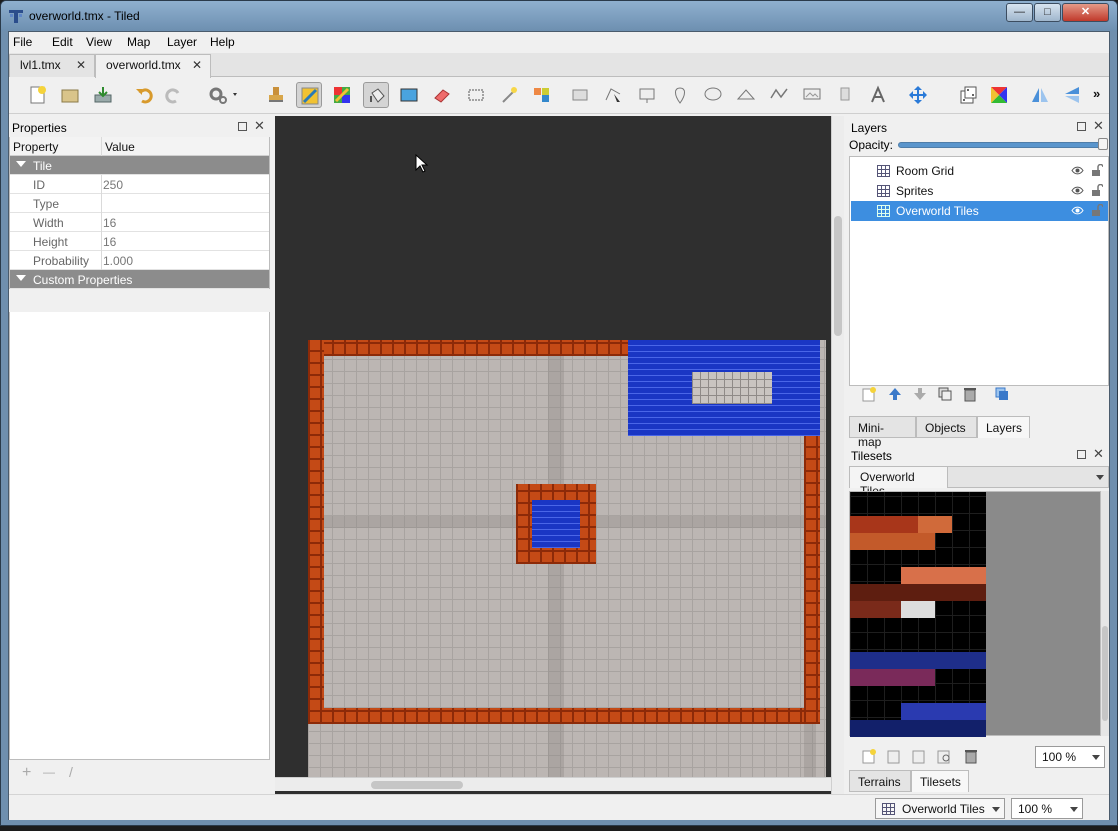 The width and height of the screenshot is (1118, 831). Describe the element at coordinates (52, 65) in the screenshot. I see `tab-lvl1: lvl1.tmx ✕` at that location.